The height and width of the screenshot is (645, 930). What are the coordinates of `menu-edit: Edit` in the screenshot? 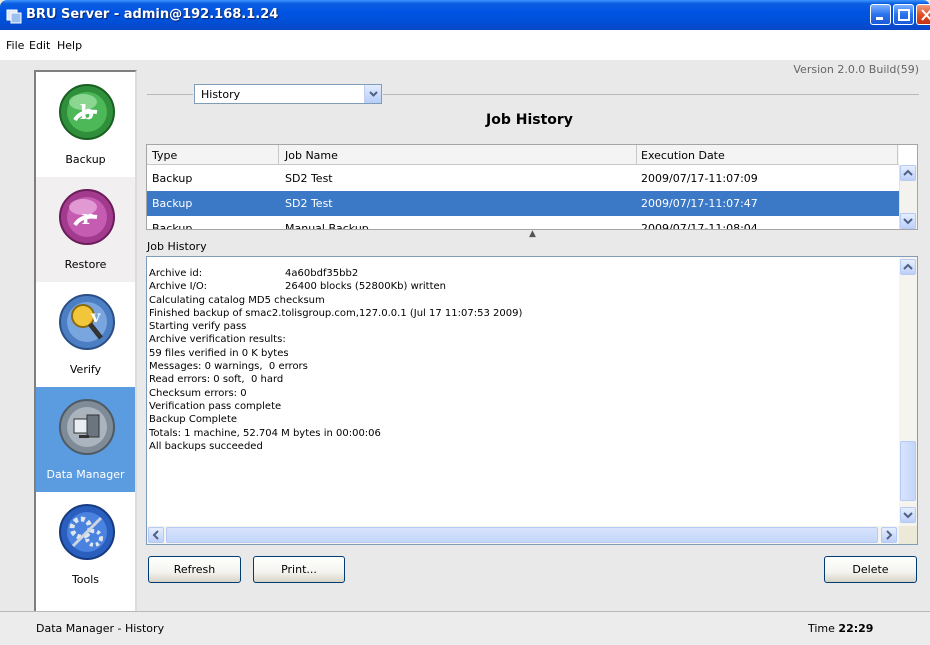 It's located at (39, 45).